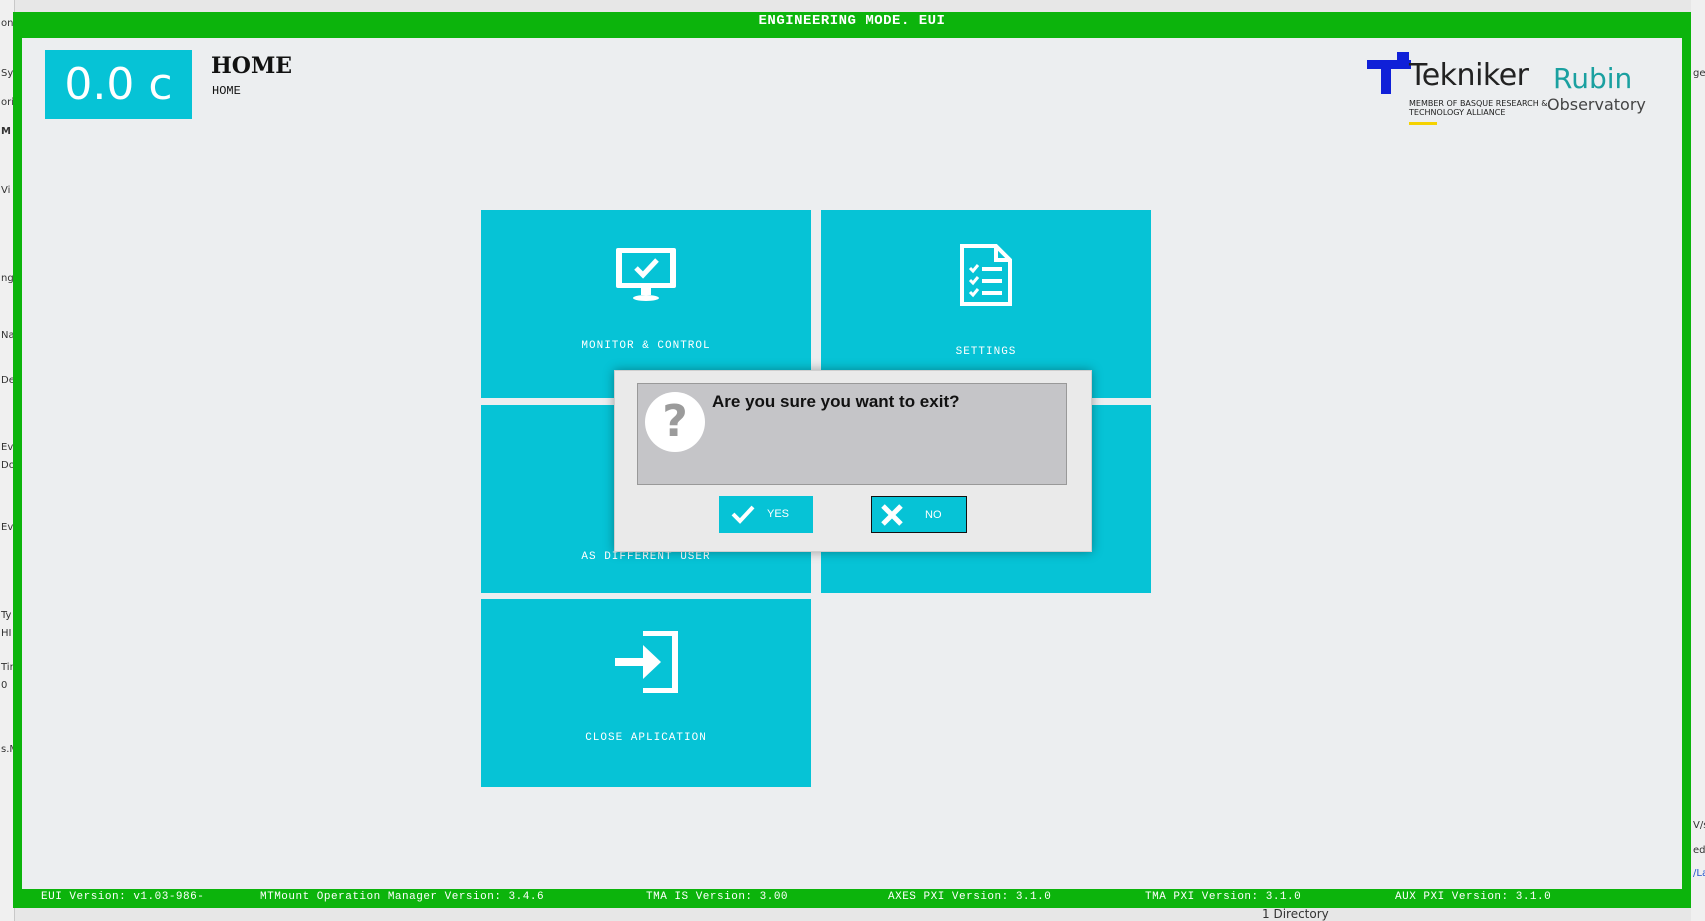 The width and height of the screenshot is (1705, 921). What do you see at coordinates (6, 633) in the screenshot?
I see `bg-fragment: HI` at bounding box center [6, 633].